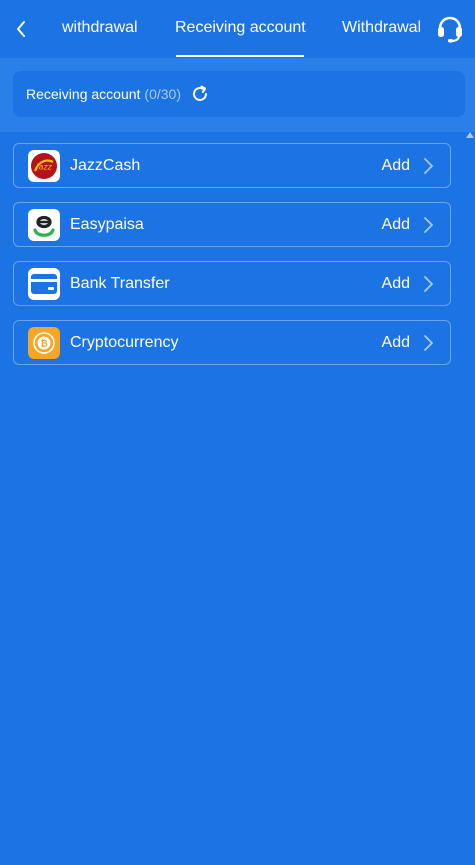  What do you see at coordinates (232, 224) in the screenshot?
I see `account-row-easypaisa: Easypaisa Add` at bounding box center [232, 224].